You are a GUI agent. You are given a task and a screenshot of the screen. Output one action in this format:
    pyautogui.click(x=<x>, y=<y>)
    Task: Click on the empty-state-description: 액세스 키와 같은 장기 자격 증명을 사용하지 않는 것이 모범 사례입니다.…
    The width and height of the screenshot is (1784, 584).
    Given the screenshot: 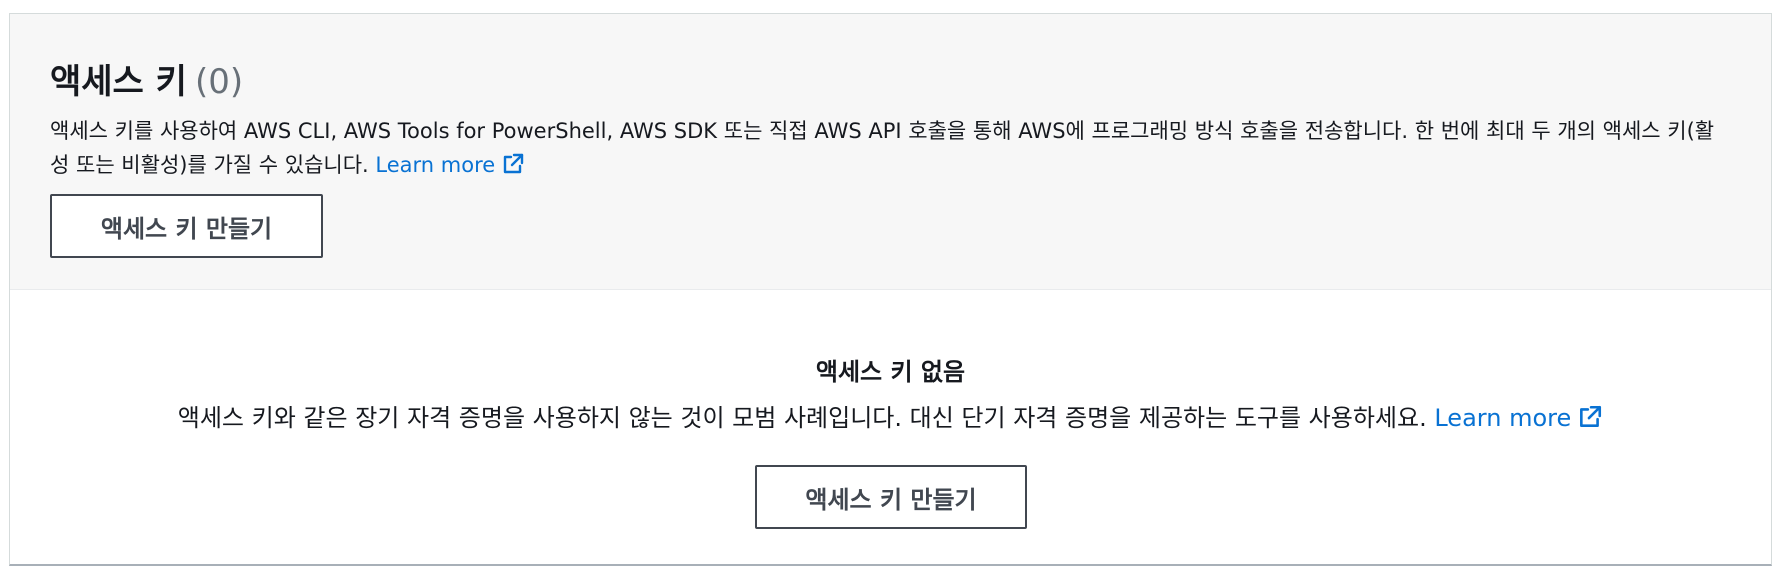 What is the action you would take?
    pyautogui.click(x=890, y=417)
    